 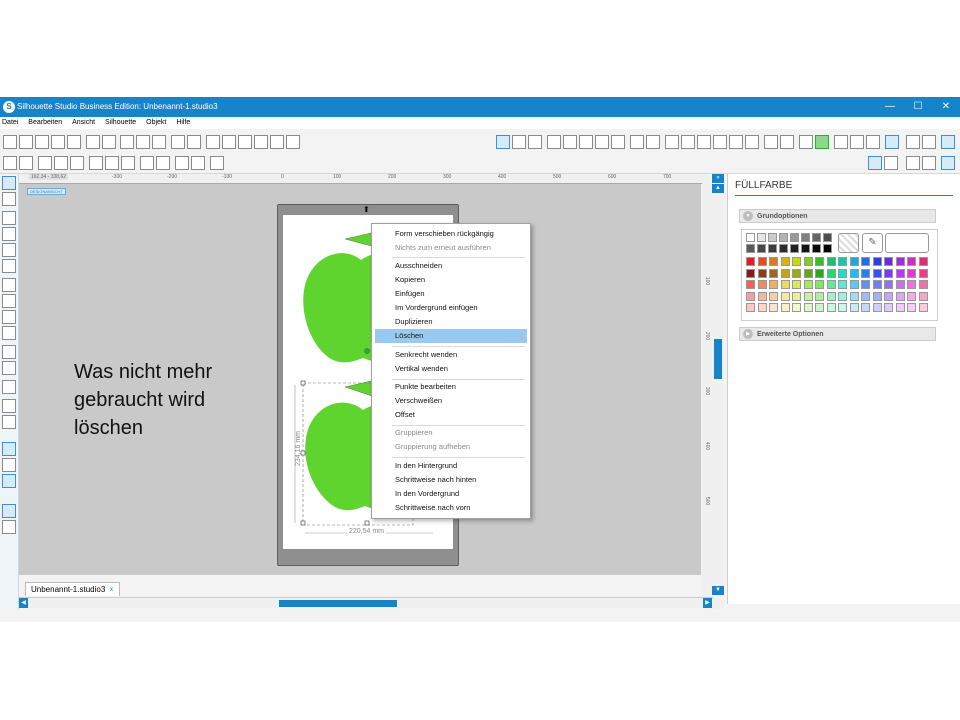 I want to click on group-icon, so click(x=45, y=163).